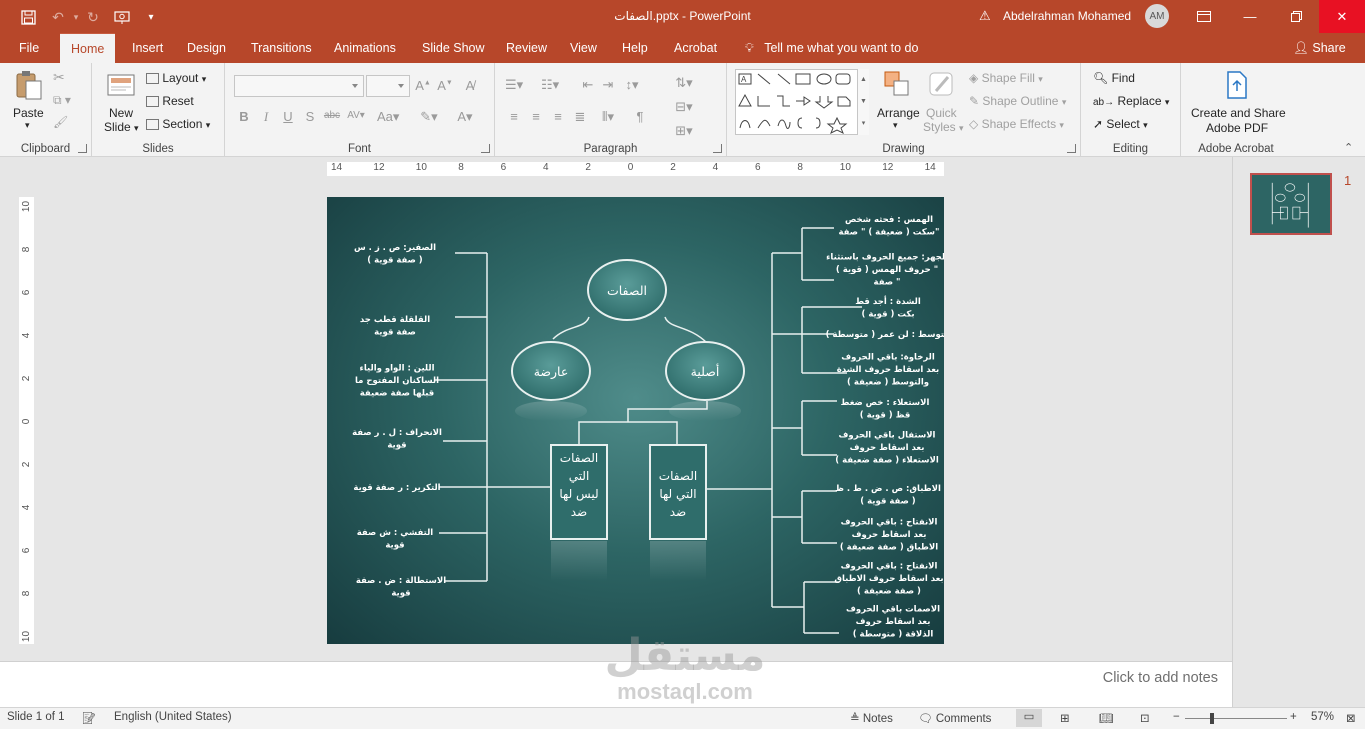 This screenshot has width=1365, height=729. I want to click on zoom-out-icon: −, so click(1176, 717).